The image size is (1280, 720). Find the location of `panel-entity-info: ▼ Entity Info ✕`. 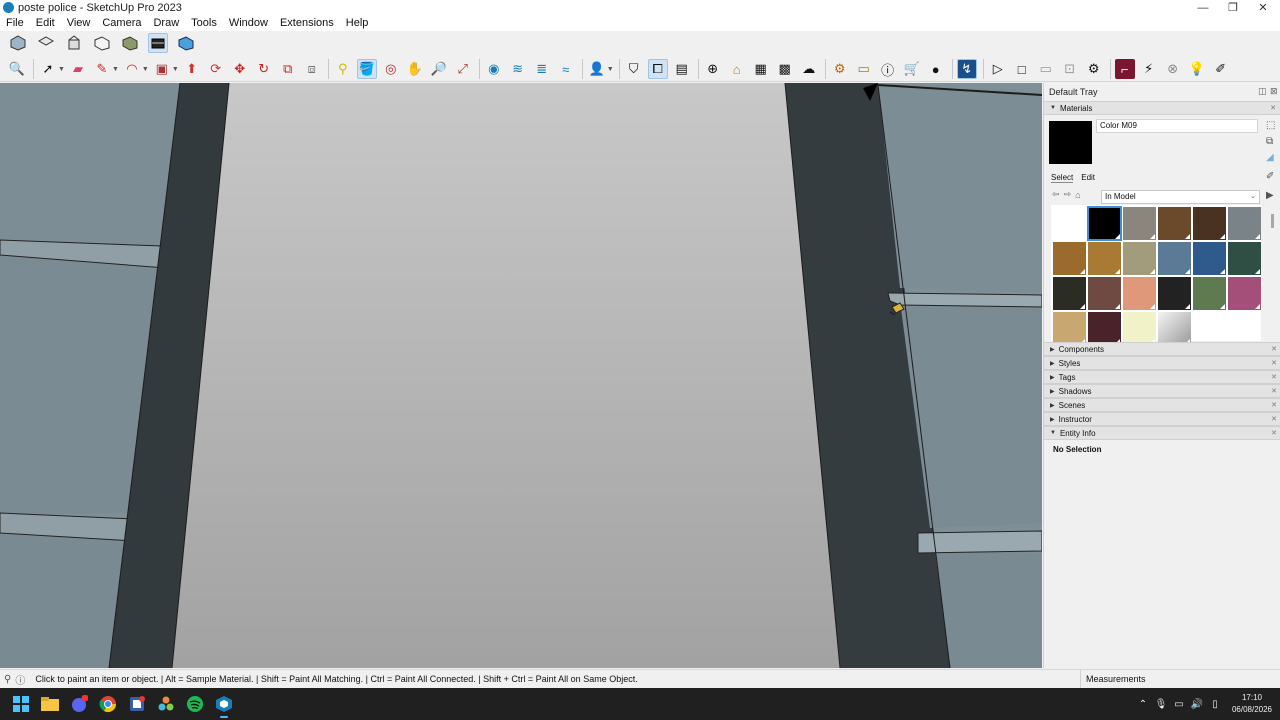

panel-entity-info: ▼ Entity Info ✕ is located at coordinates (1162, 433).